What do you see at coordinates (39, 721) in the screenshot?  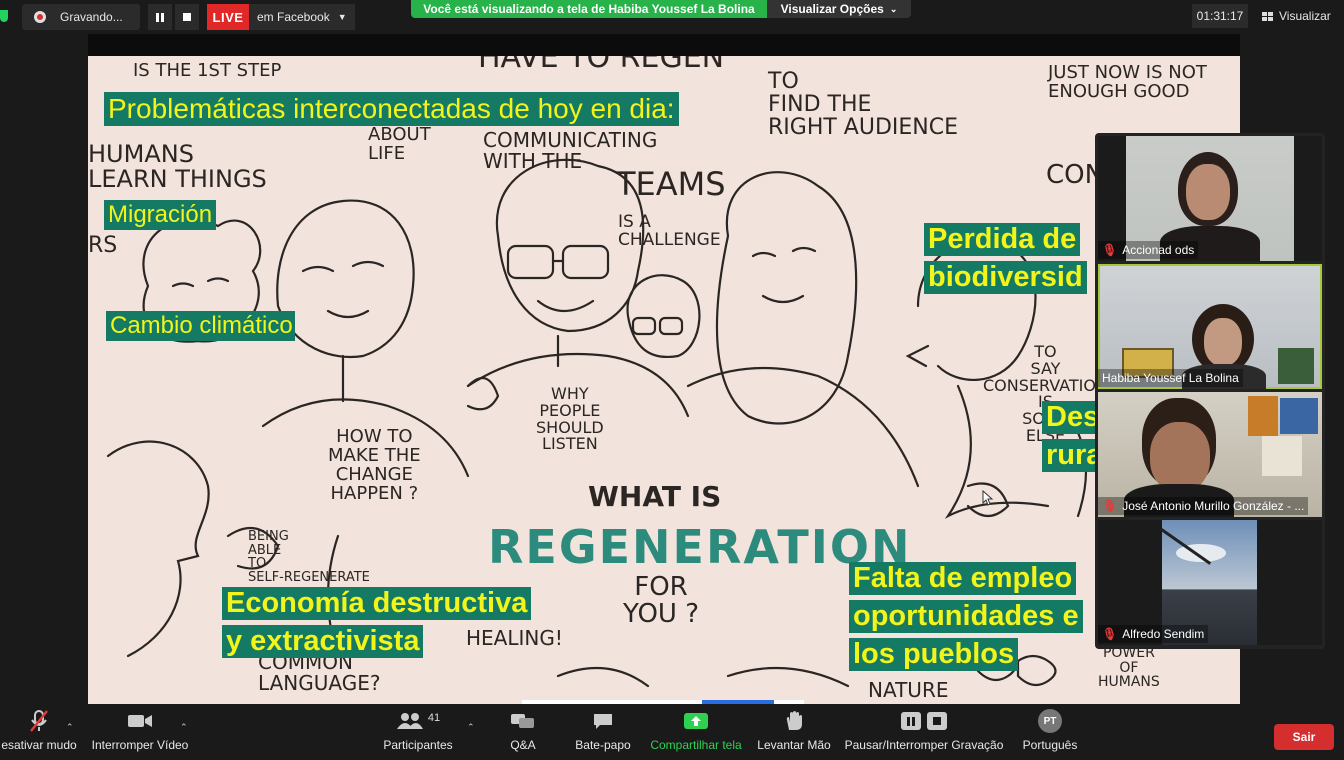 I see `mic-off-icon` at bounding box center [39, 721].